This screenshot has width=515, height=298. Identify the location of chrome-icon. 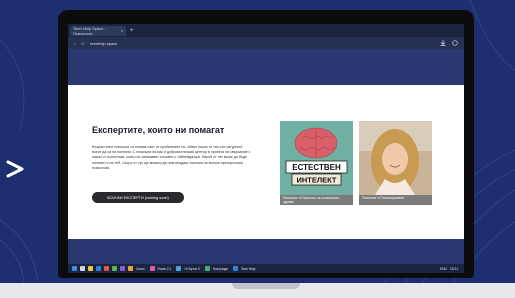
(106, 268).